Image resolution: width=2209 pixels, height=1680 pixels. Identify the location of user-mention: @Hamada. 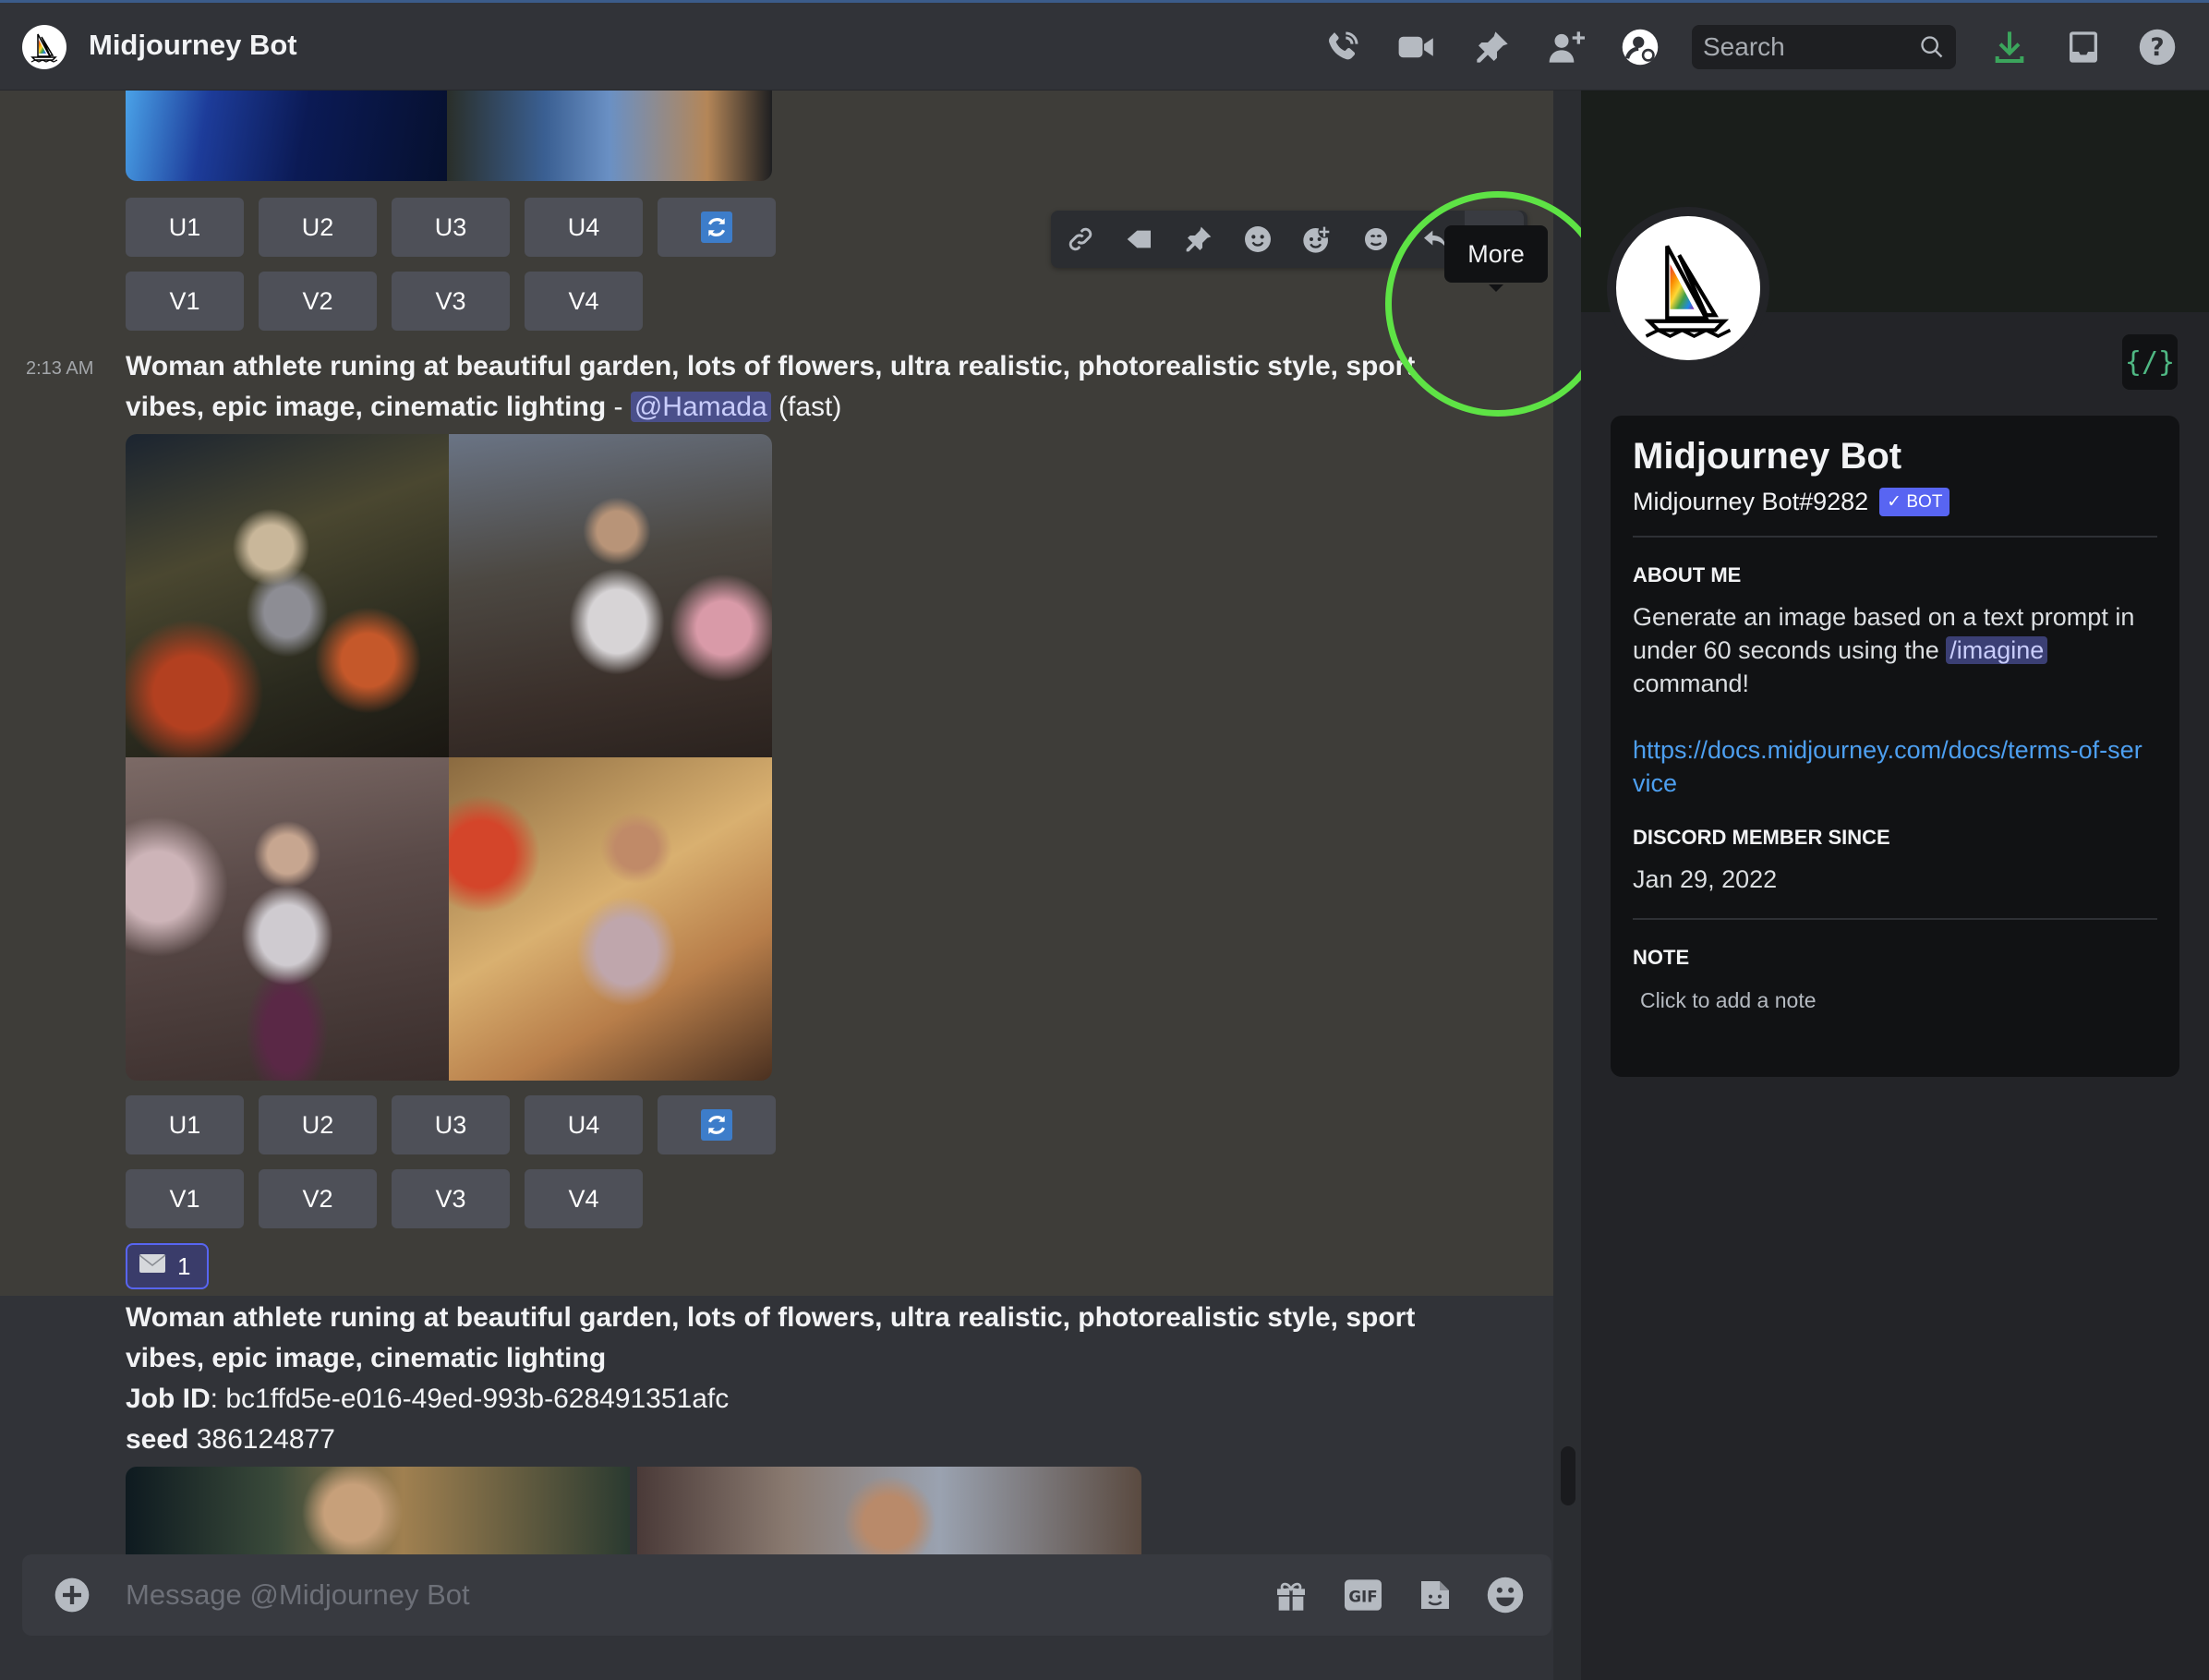
(700, 407).